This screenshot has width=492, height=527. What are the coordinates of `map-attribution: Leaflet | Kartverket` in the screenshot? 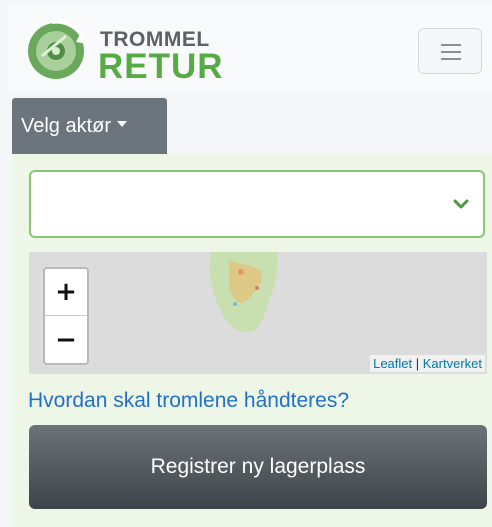 It's located at (427, 363).